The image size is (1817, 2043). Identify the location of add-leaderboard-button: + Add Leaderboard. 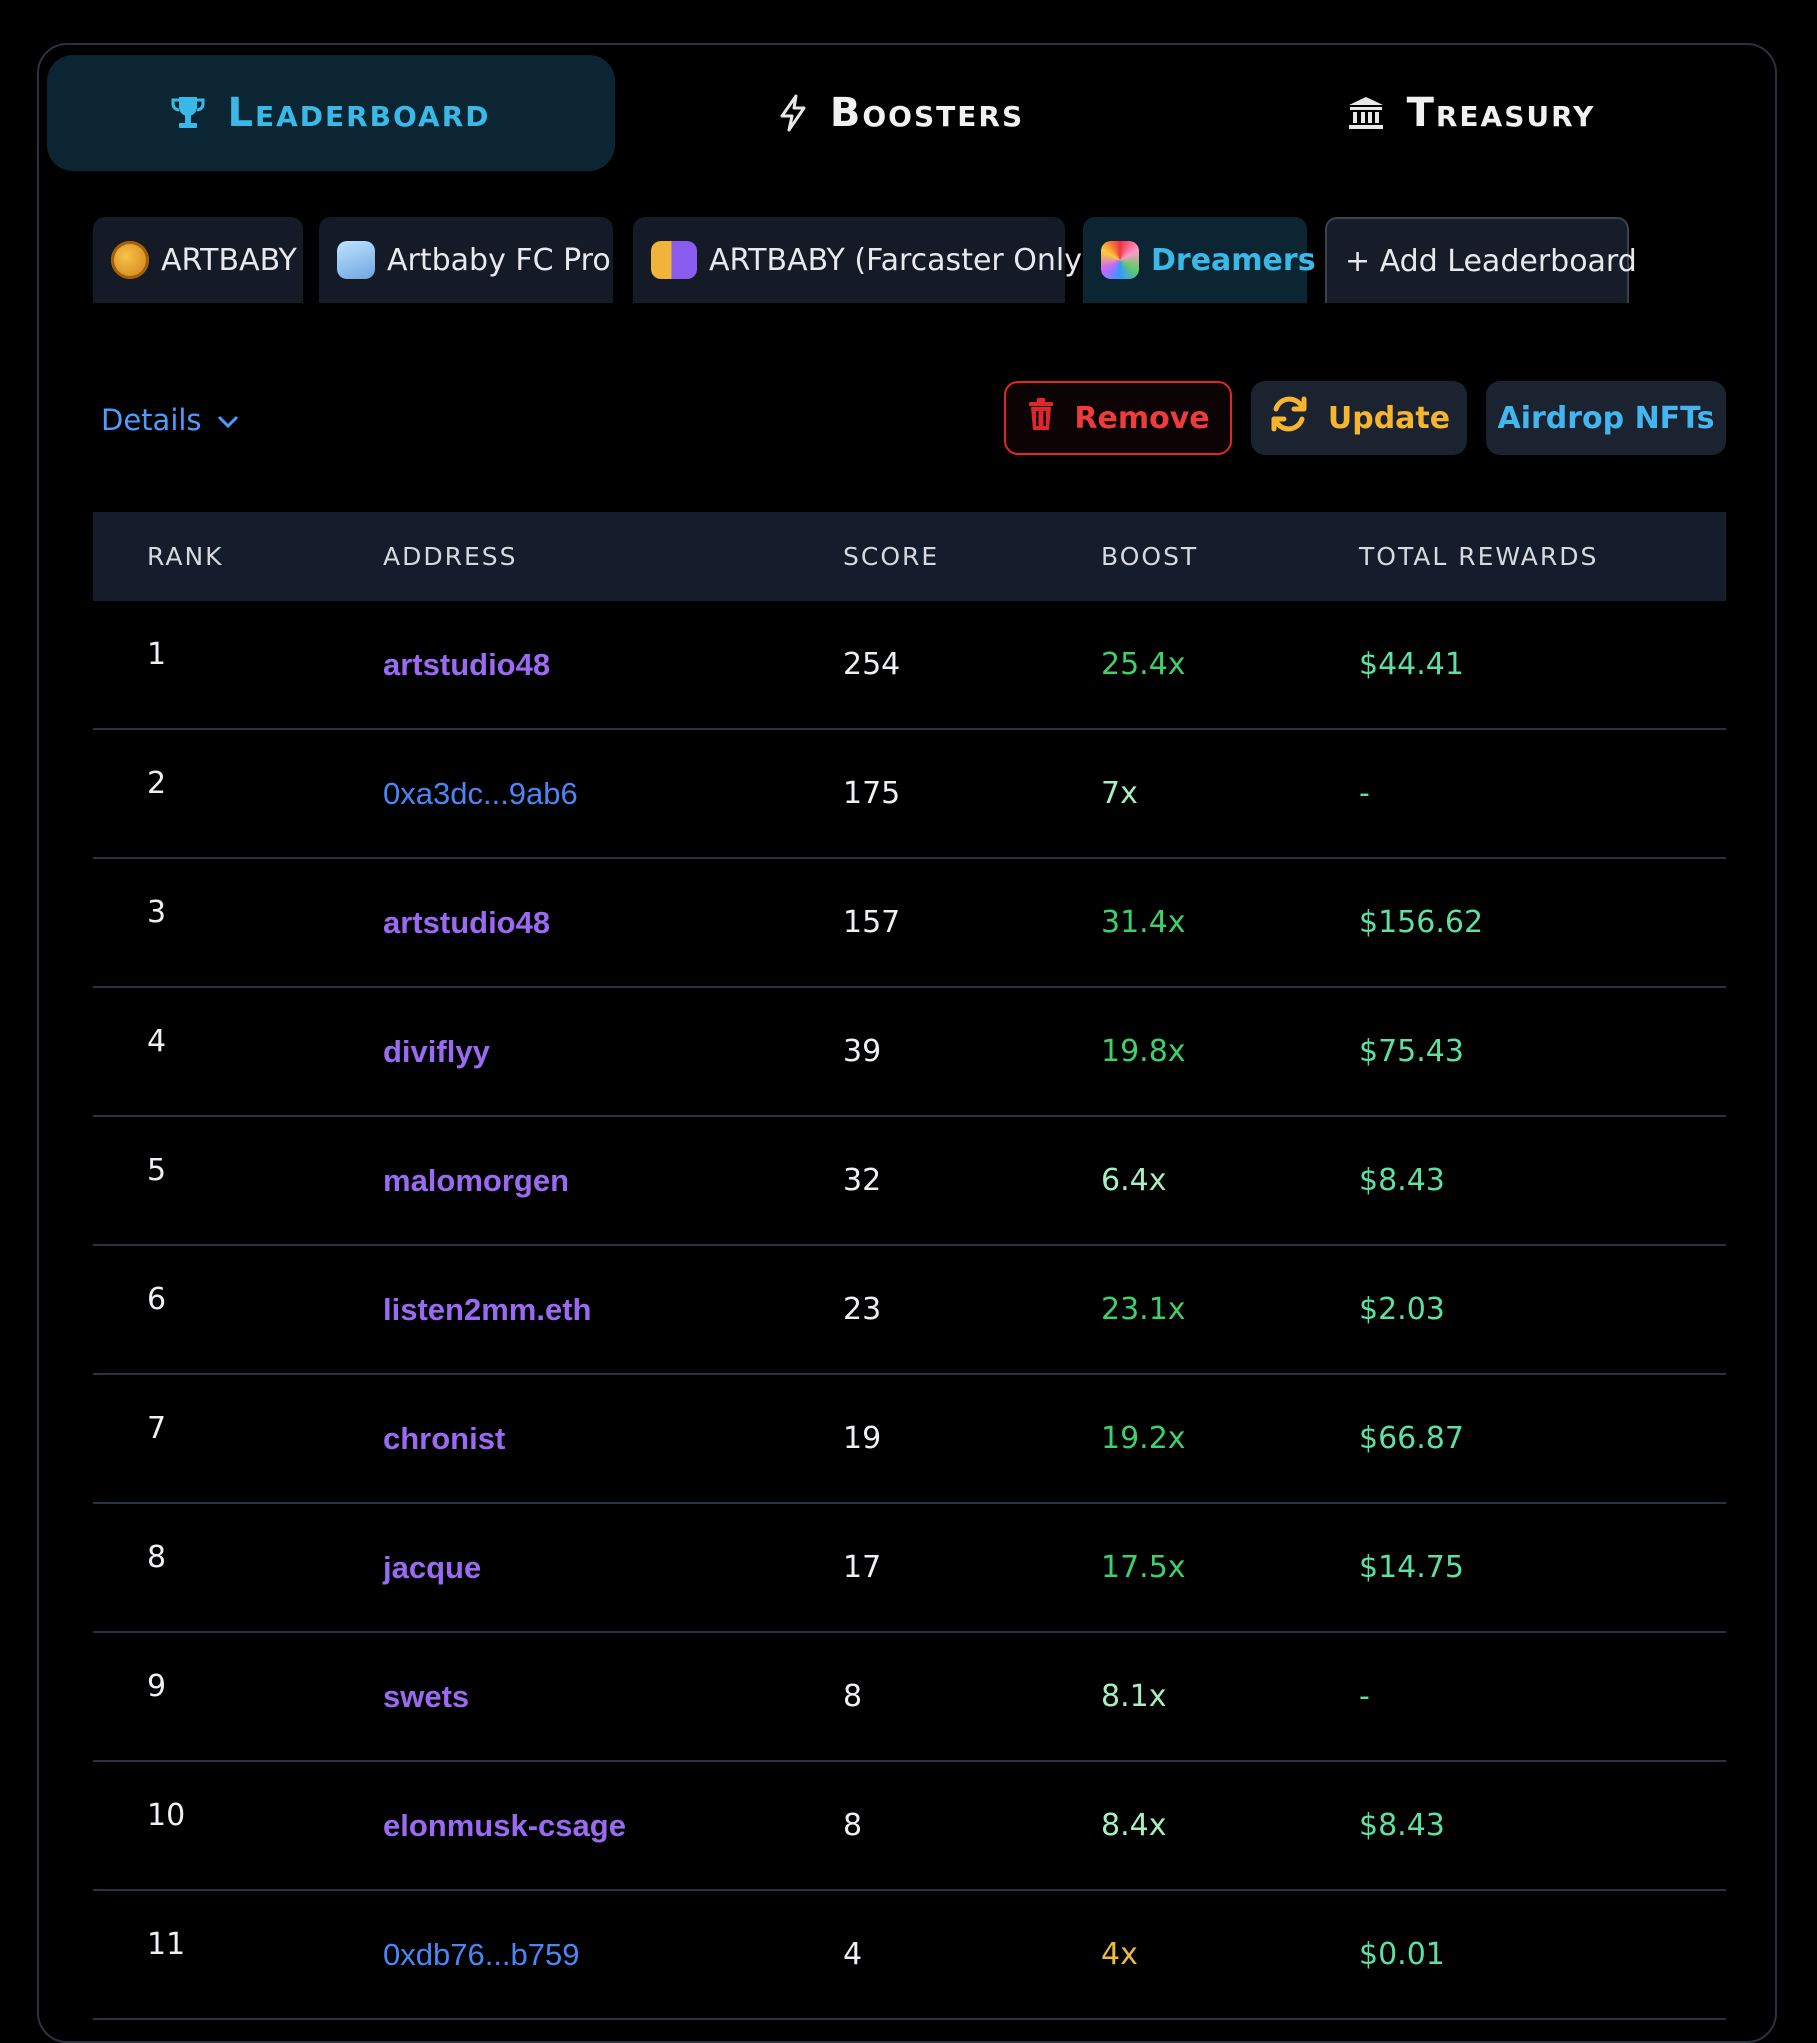
(1481, 260).